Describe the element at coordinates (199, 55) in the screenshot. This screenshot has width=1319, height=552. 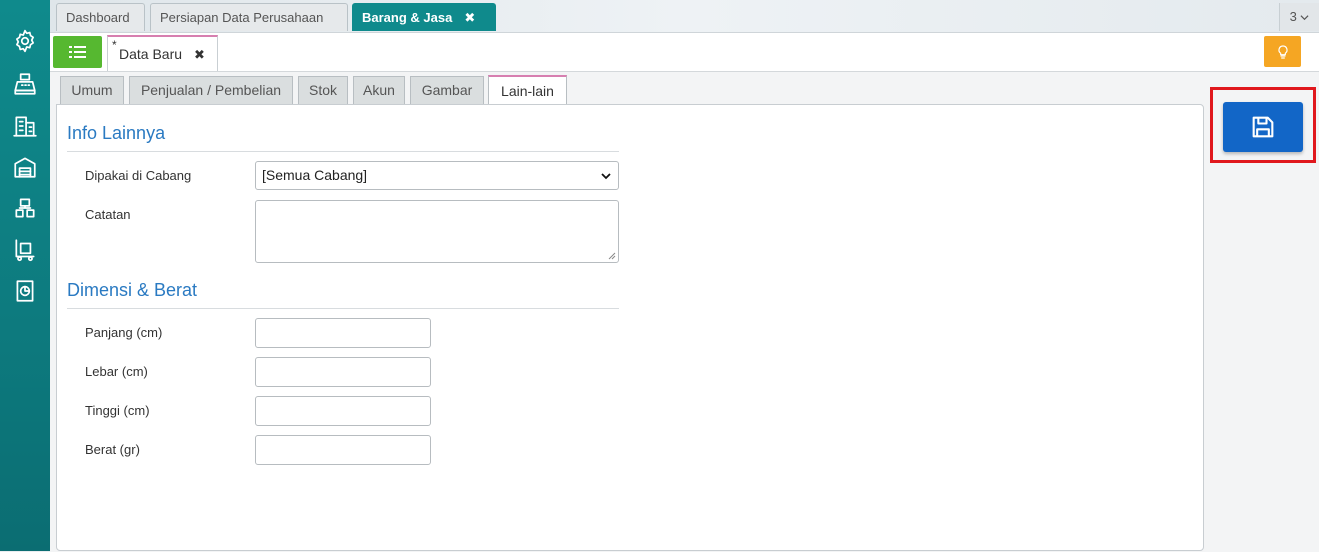
I see `close-document-icon: ✖` at that location.